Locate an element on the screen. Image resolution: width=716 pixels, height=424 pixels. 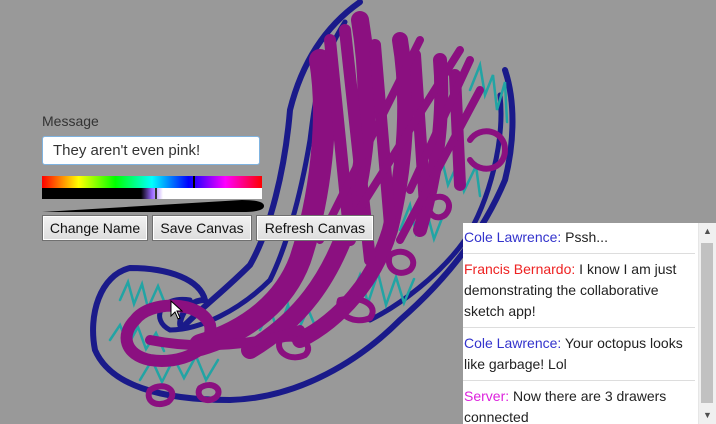
scrollbar-thumb is located at coordinates (707, 323).